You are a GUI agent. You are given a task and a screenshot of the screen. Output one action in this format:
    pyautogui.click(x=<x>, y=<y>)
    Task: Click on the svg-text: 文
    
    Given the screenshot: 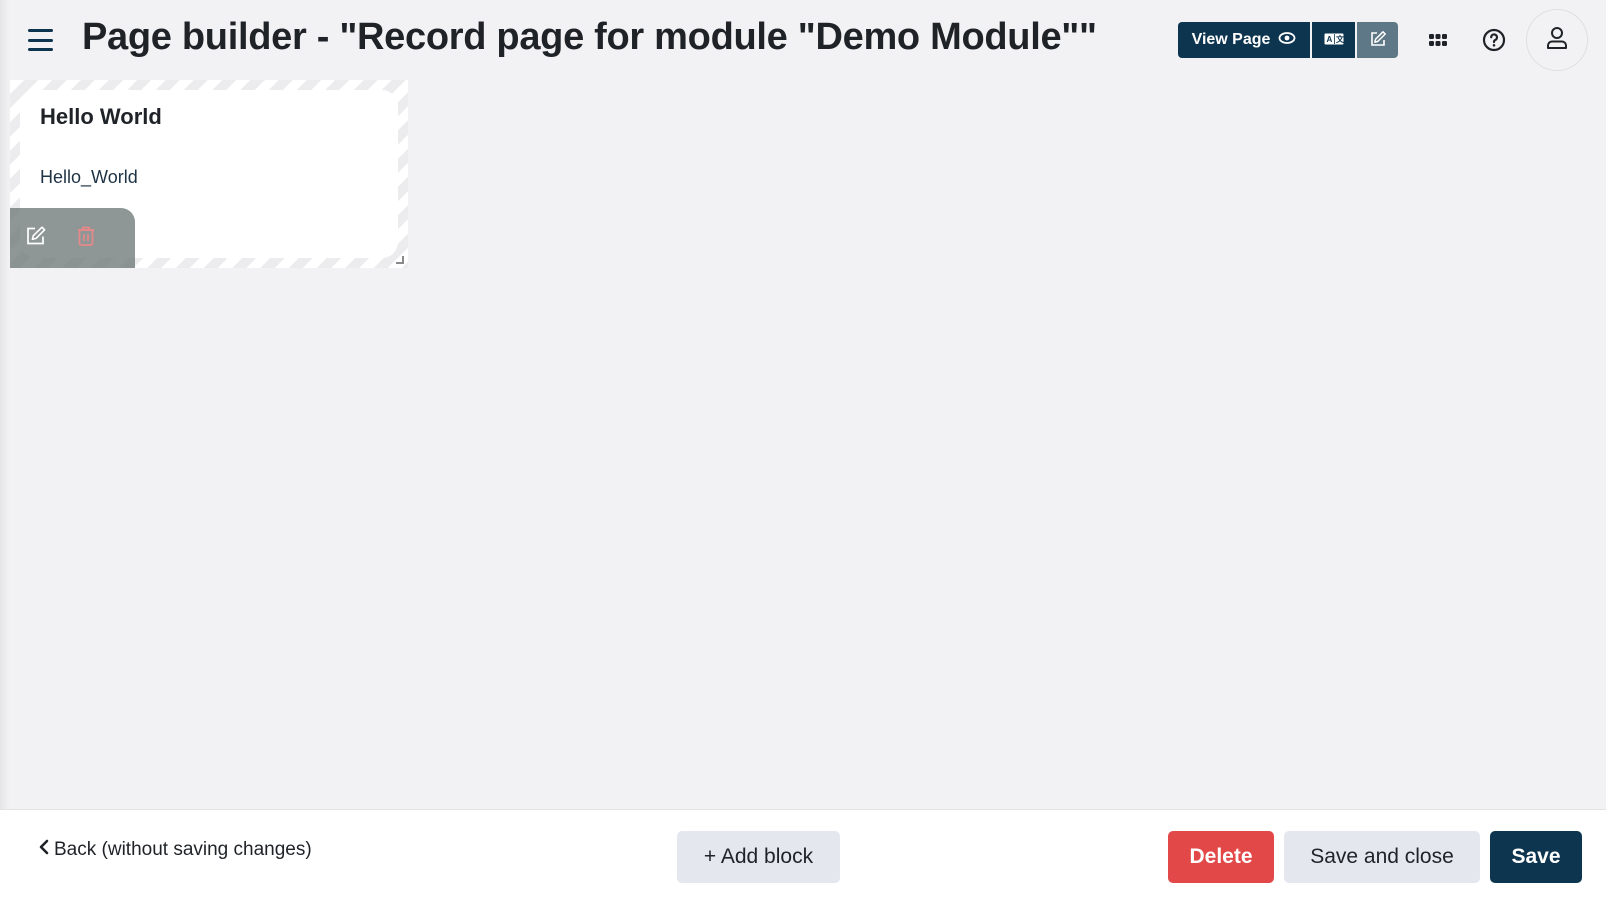 What is the action you would take?
    pyautogui.click(x=1340, y=39)
    